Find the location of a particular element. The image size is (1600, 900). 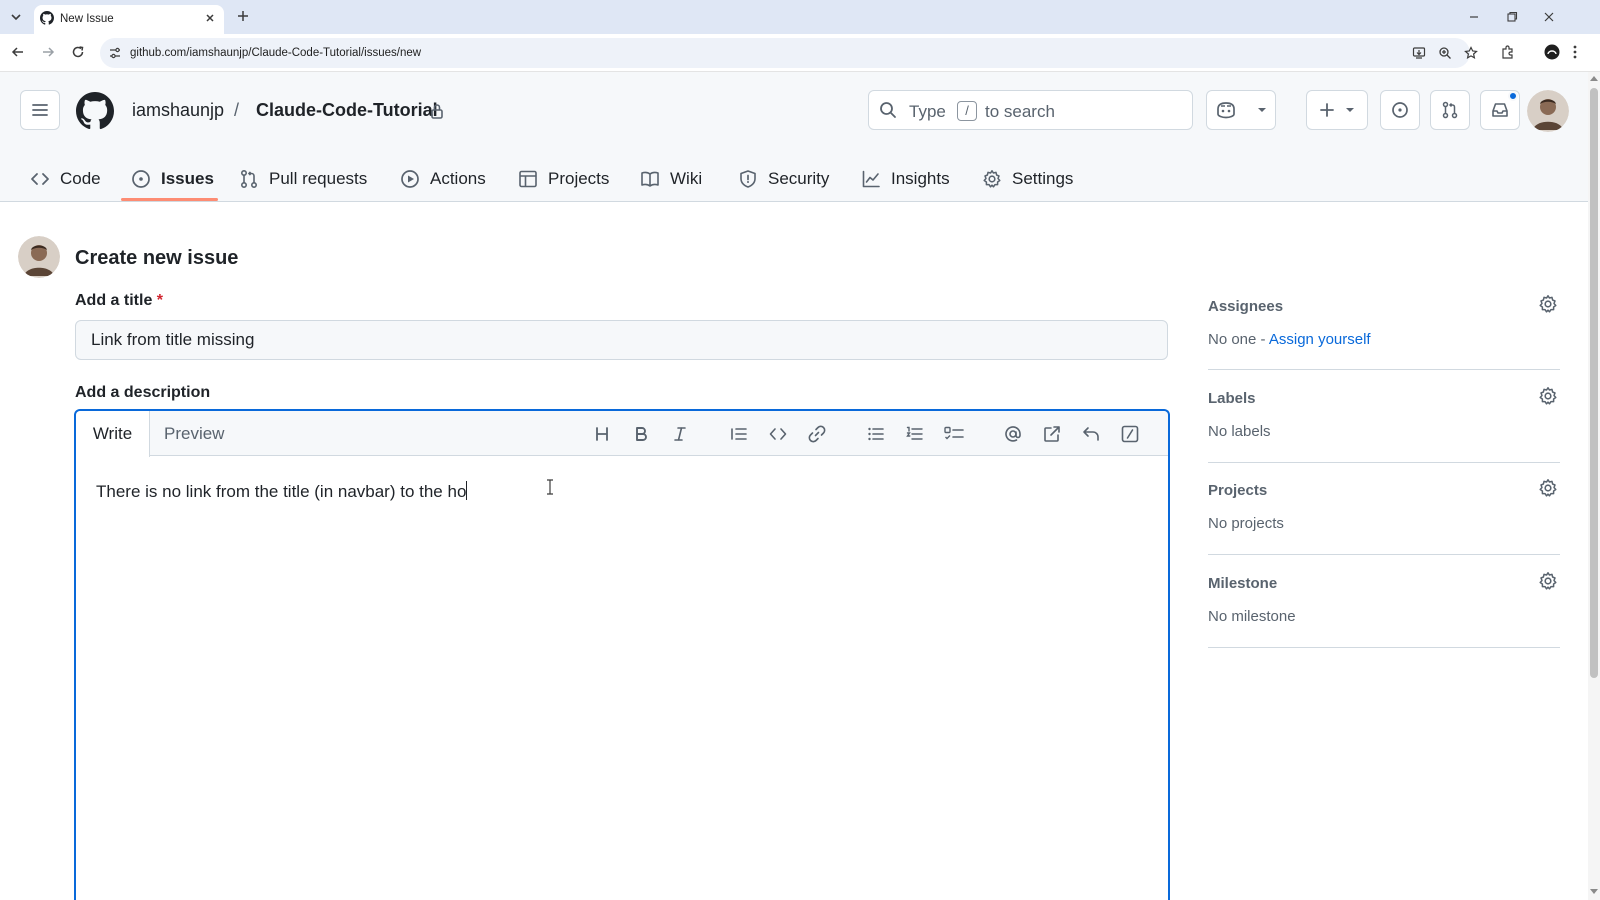

browser-menu-icon is located at coordinates (1575, 52).